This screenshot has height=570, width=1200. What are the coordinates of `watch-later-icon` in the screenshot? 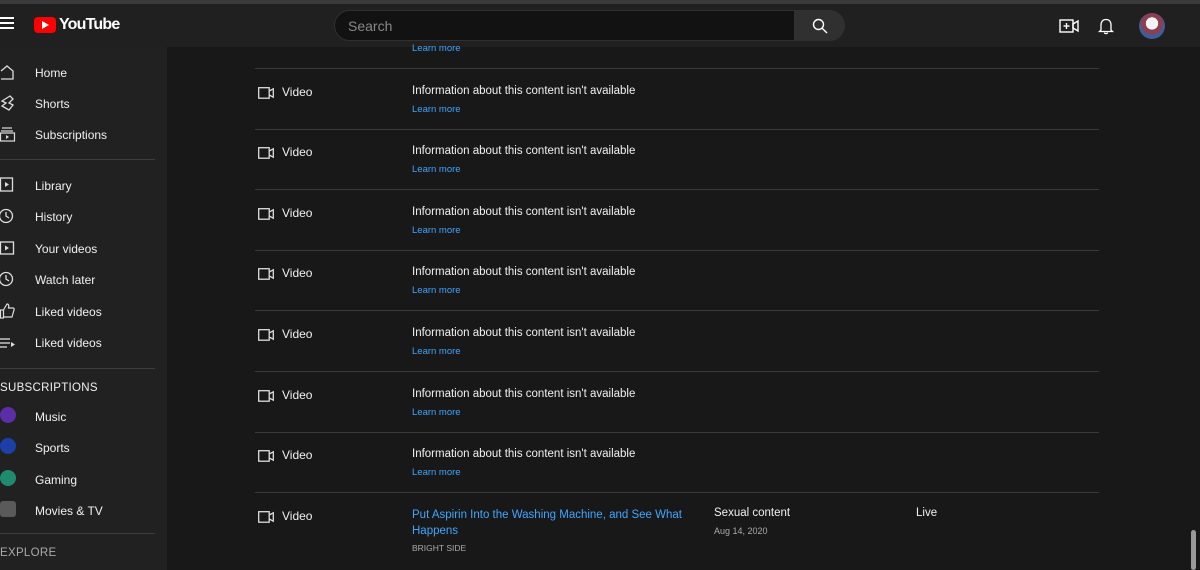 It's located at (7, 279).